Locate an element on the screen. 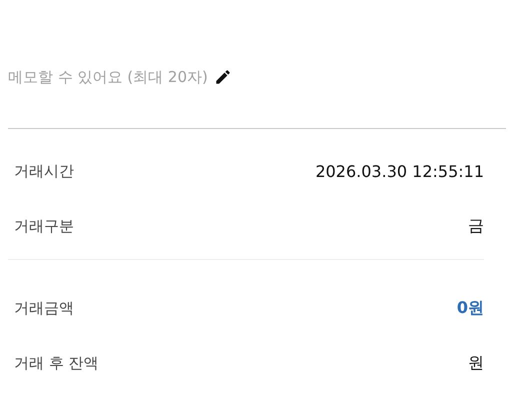 The height and width of the screenshot is (409, 514). row-label: 거래금액 is located at coordinates (44, 308).